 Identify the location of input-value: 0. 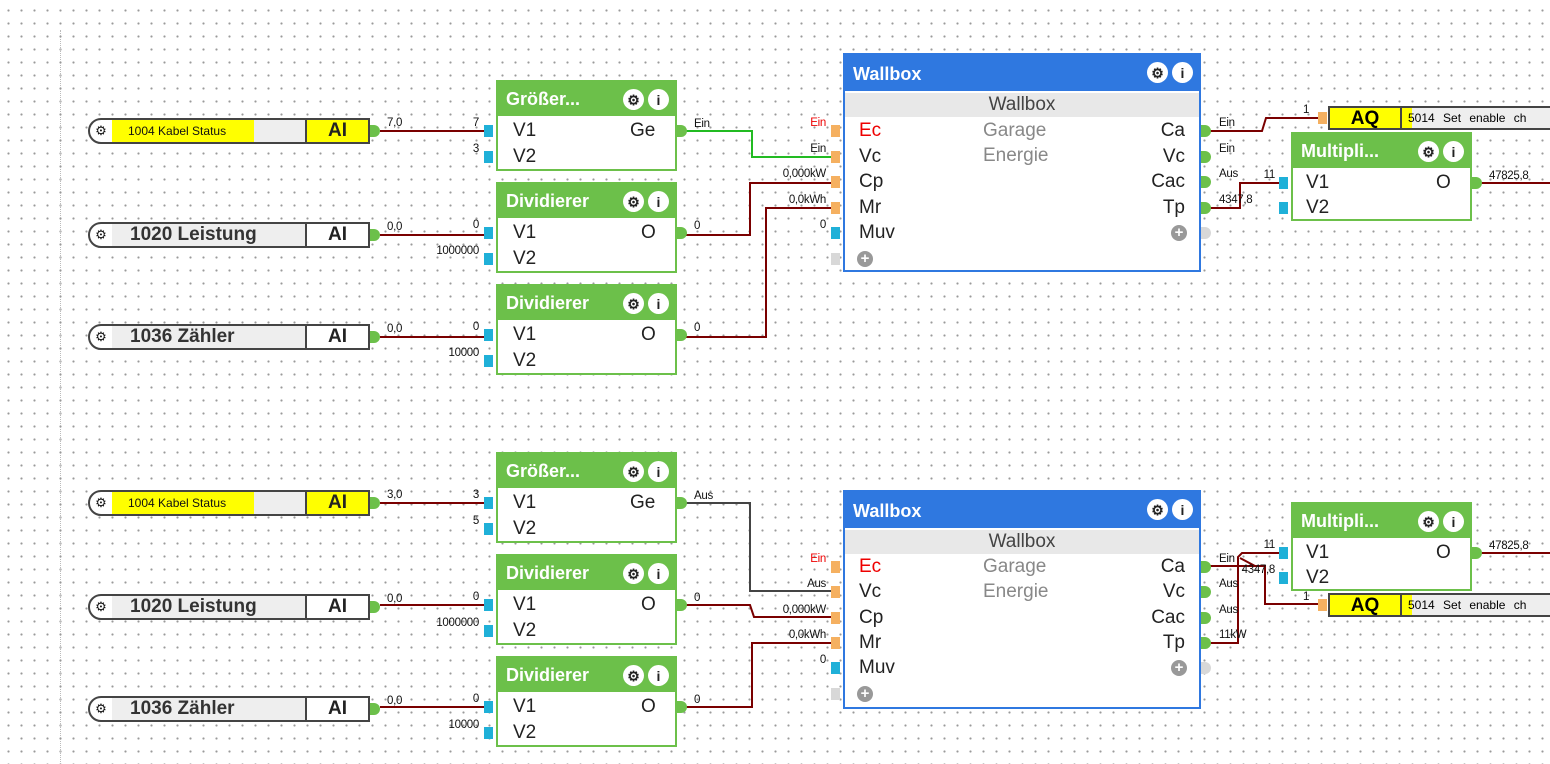
(822, 225).